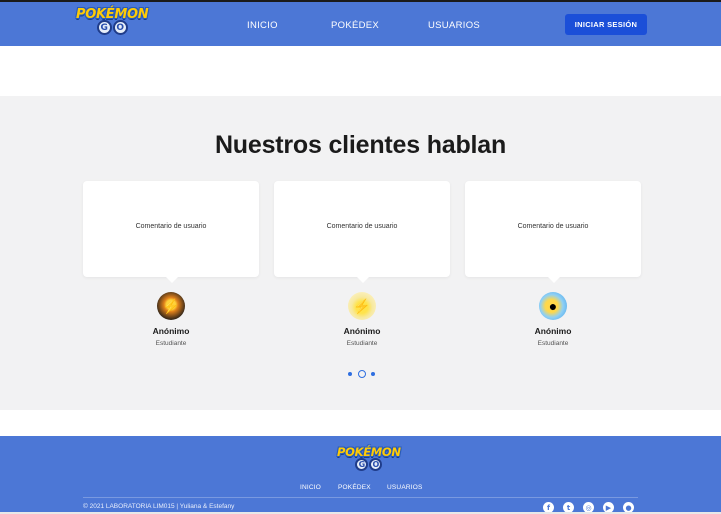 This screenshot has width=721, height=514. Describe the element at coordinates (606, 24) in the screenshot. I see `login-button: INICIAR SESIÓN` at that location.